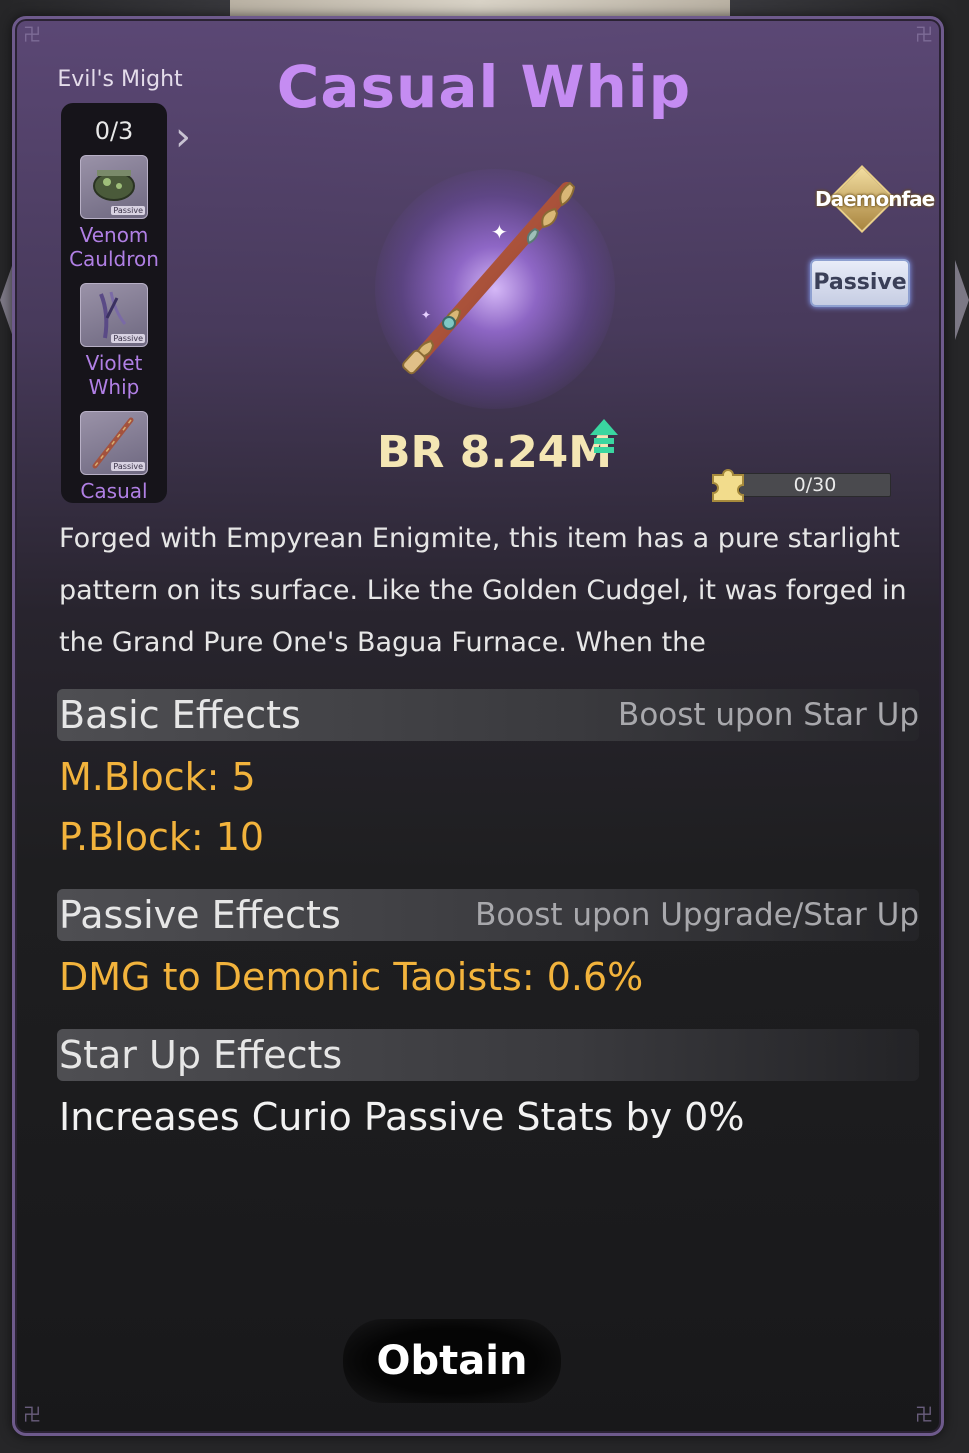 The image size is (969, 1453). What do you see at coordinates (114, 491) in the screenshot?
I see `set-item-name: Casual` at bounding box center [114, 491].